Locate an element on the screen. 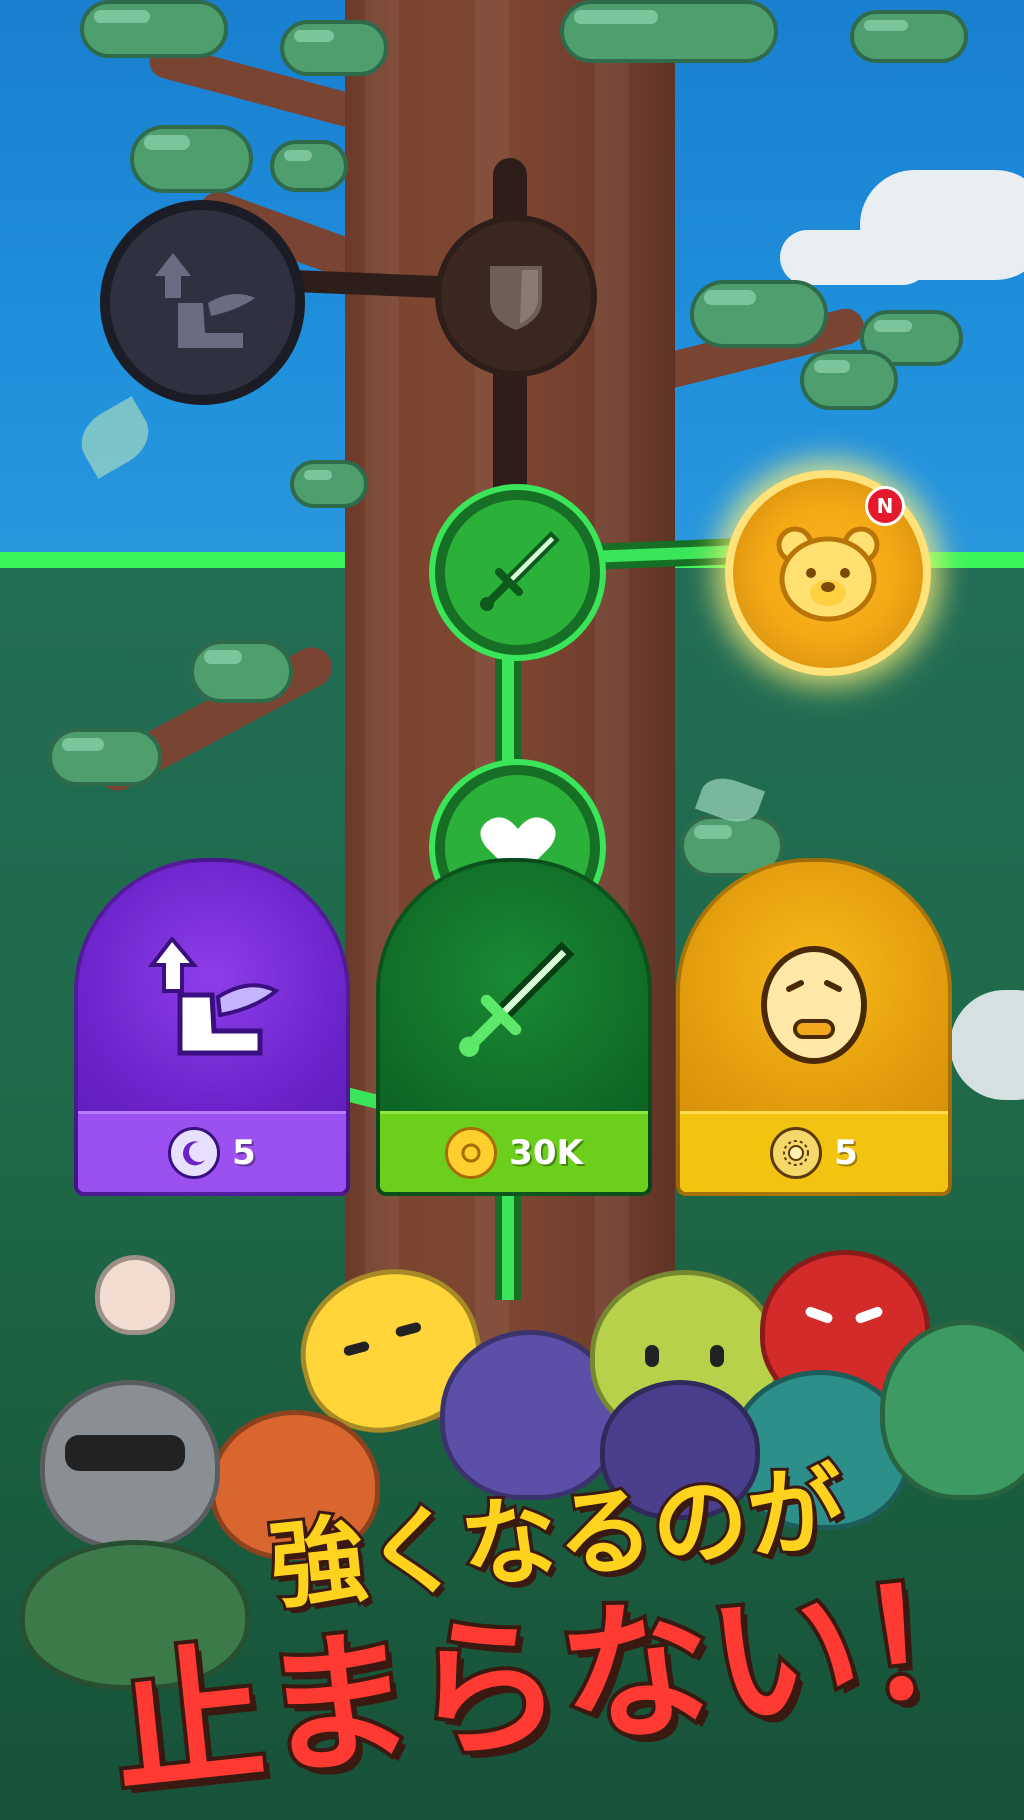 The height and width of the screenshot is (1820, 1024). gold-coin-icon is located at coordinates (471, 1153).